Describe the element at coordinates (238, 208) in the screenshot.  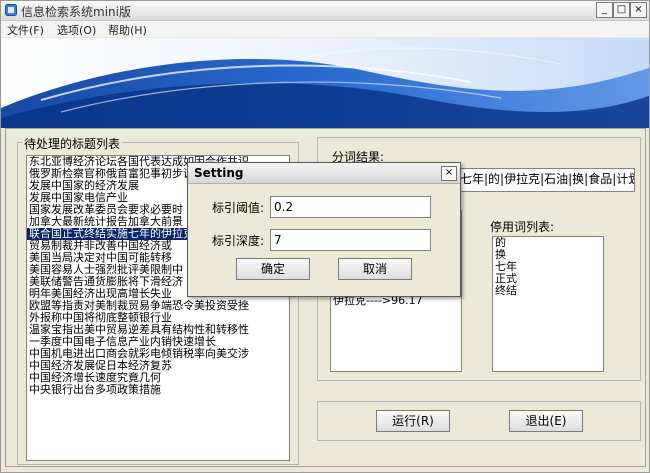
I see `threshold-label: 标引阈值:` at that location.